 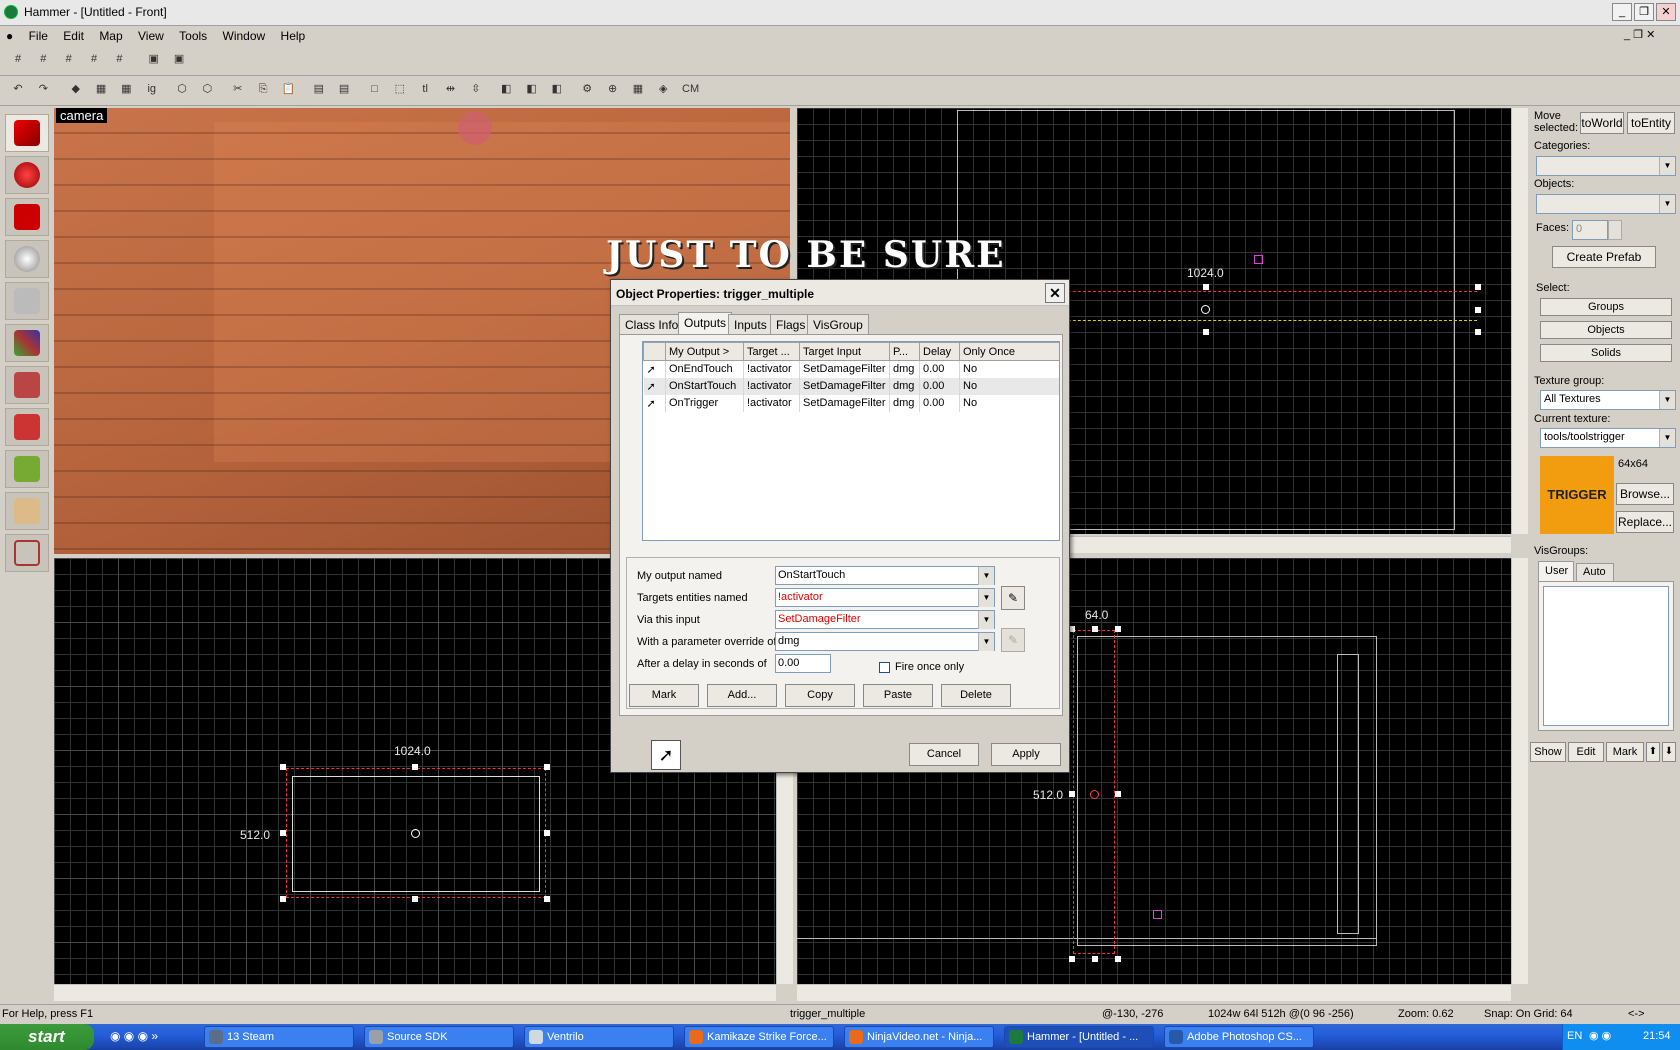 What do you see at coordinates (151, 34) in the screenshot?
I see `menu-view: View` at bounding box center [151, 34].